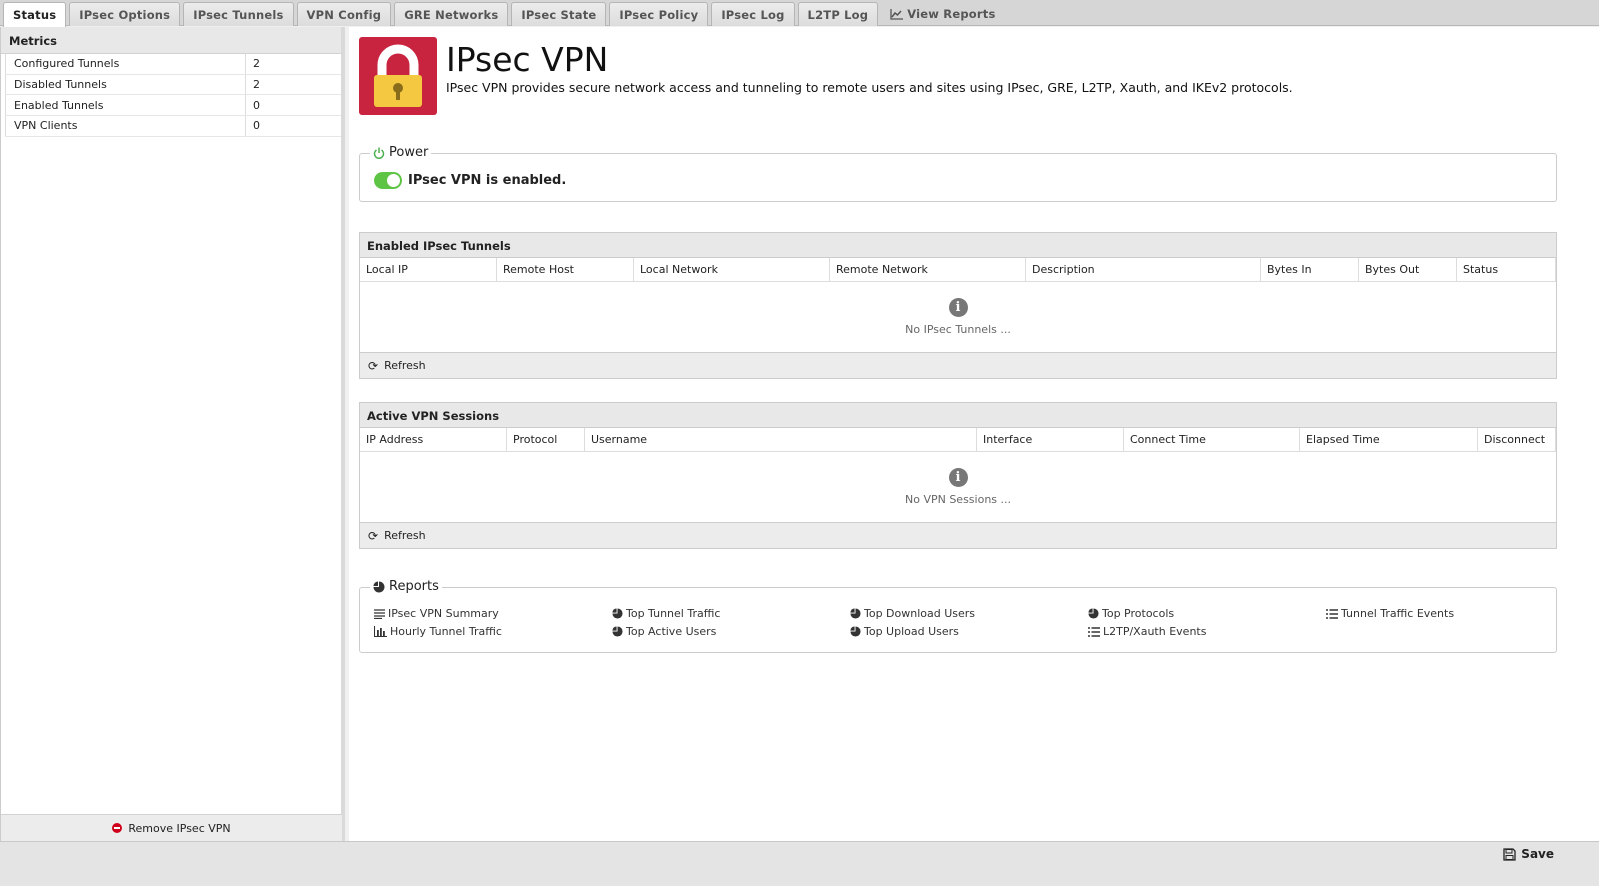 This screenshot has height=886, width=1599. I want to click on metric-row: Enabled Tunnels 0, so click(173, 106).